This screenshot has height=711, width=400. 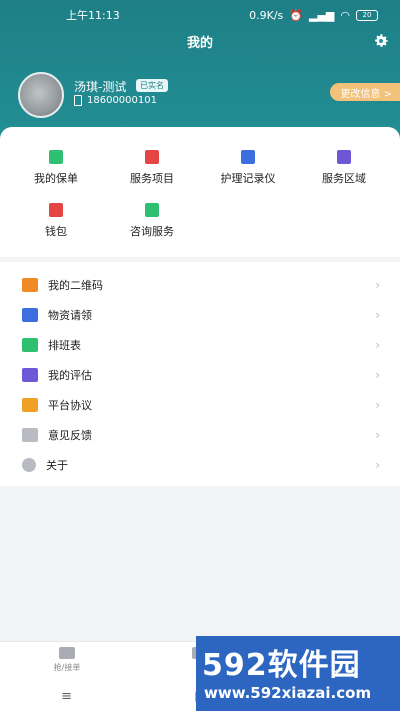 I want to click on quick-action-service-items: 服务项目, so click(x=152, y=168).